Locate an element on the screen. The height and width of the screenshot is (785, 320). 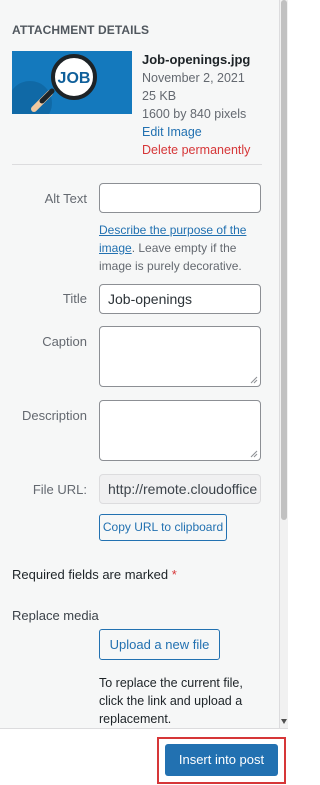
thumbnail-job-text: JOB is located at coordinates (74, 78).